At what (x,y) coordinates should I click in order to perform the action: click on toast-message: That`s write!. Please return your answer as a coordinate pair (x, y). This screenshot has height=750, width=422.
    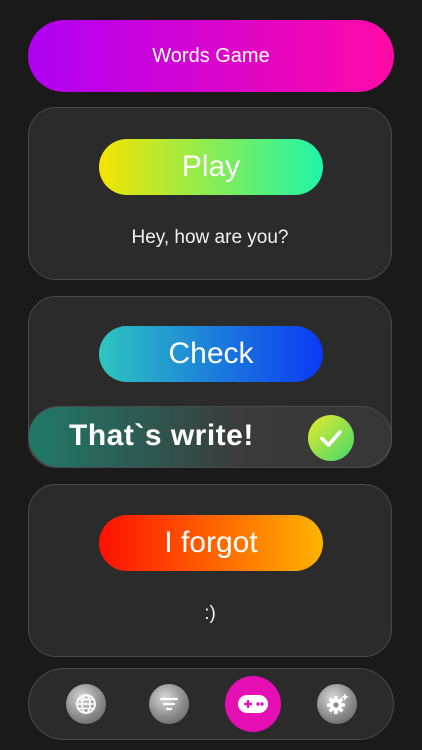
    Looking at the image, I should click on (161, 435).